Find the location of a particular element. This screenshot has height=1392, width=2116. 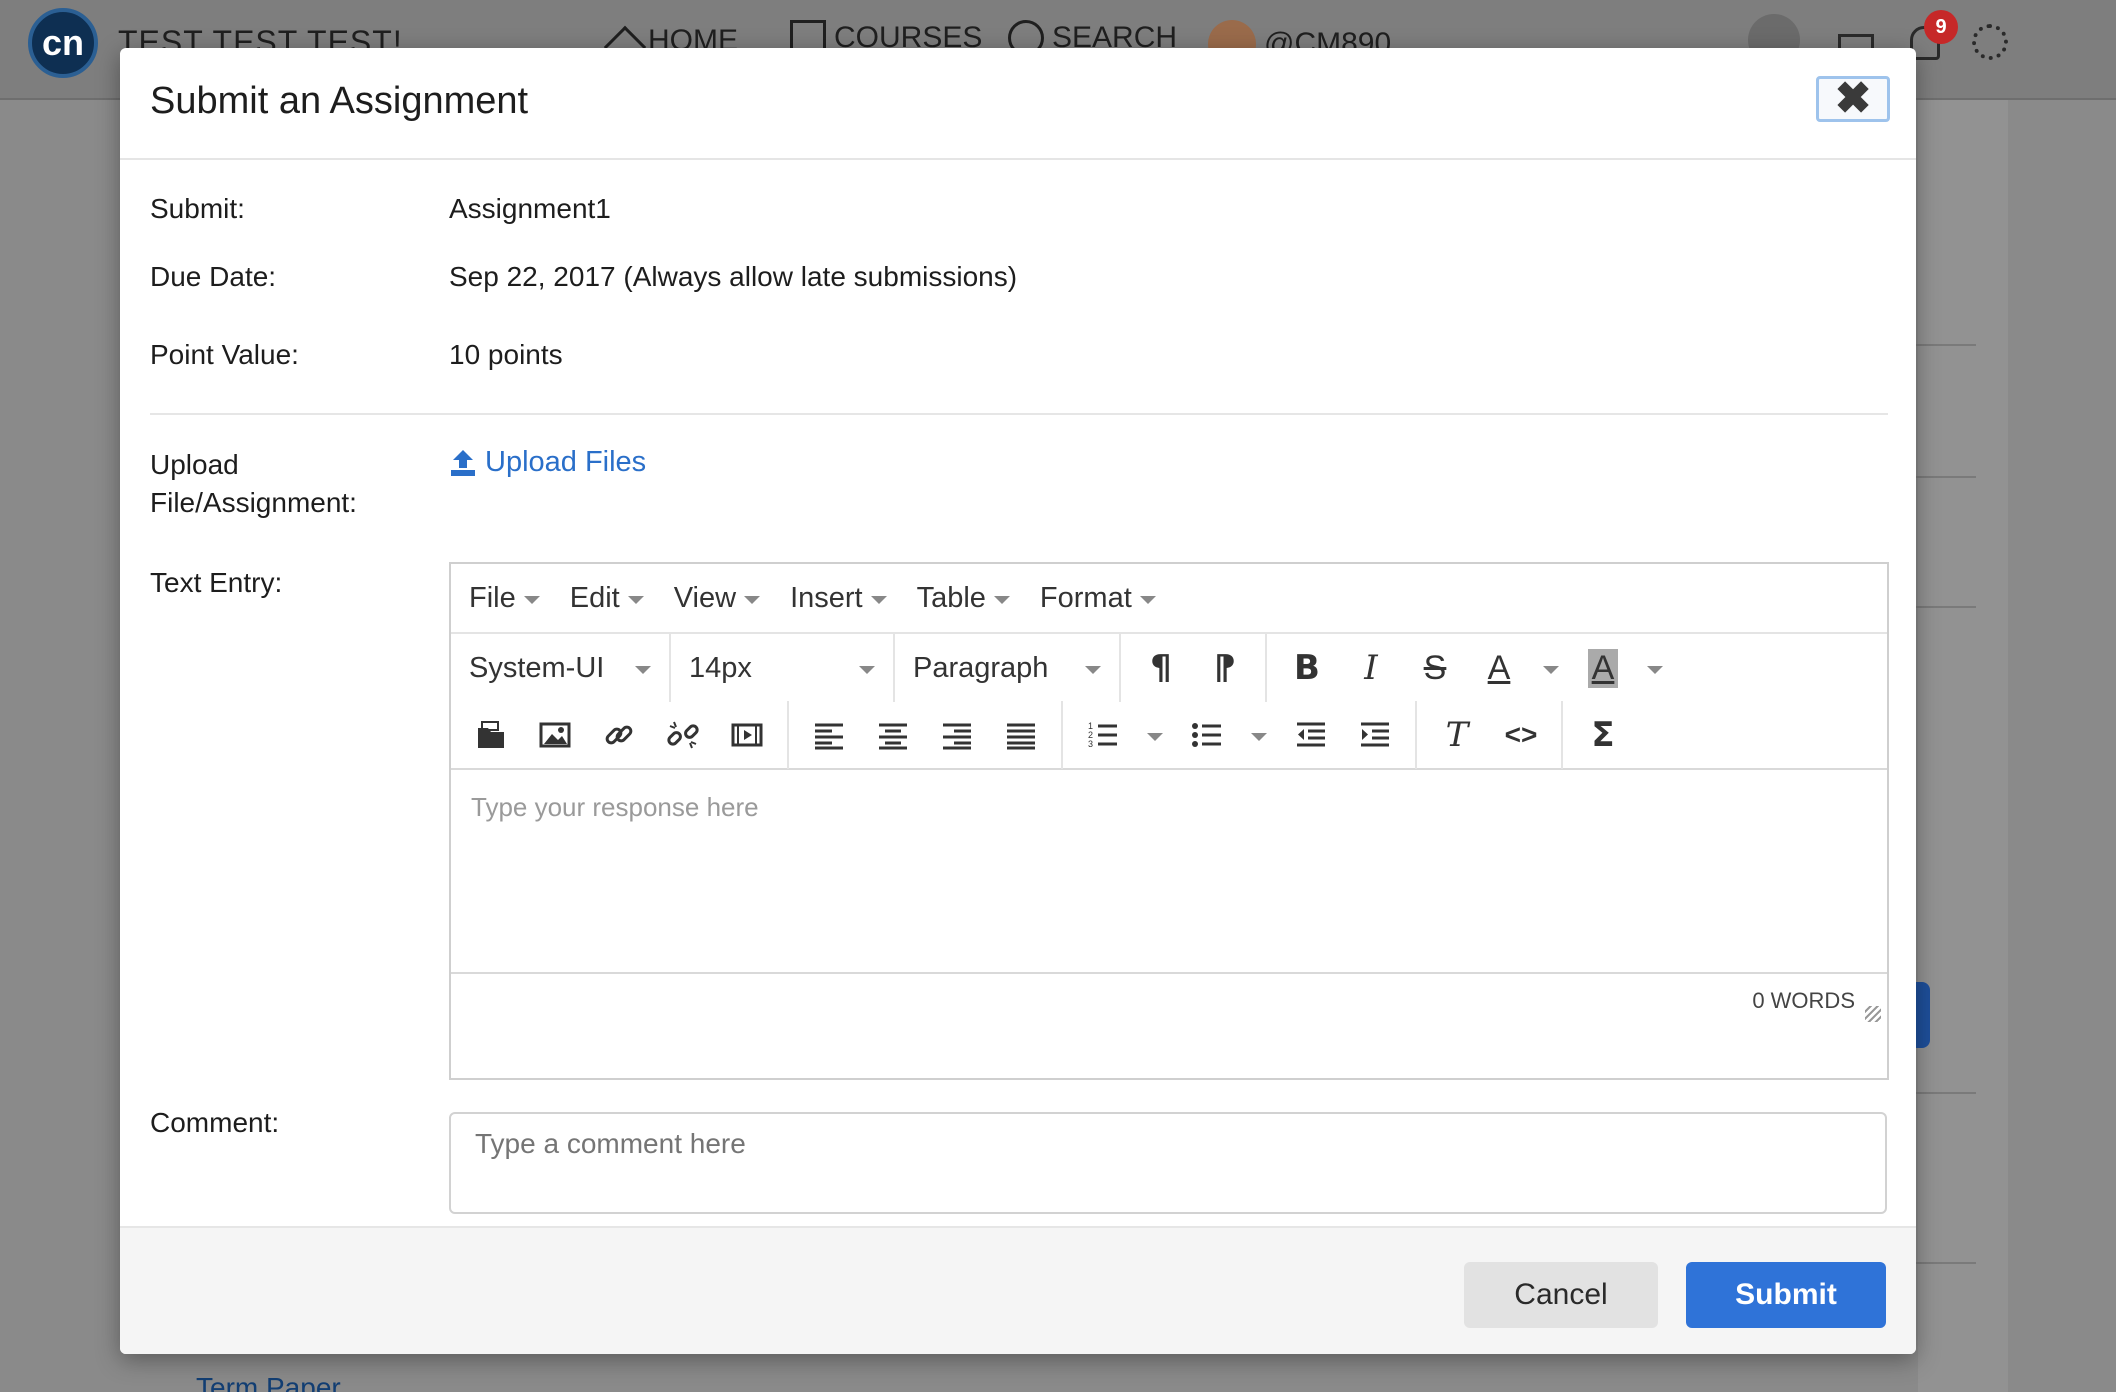

bullet-list-dropdown is located at coordinates (1259, 735).